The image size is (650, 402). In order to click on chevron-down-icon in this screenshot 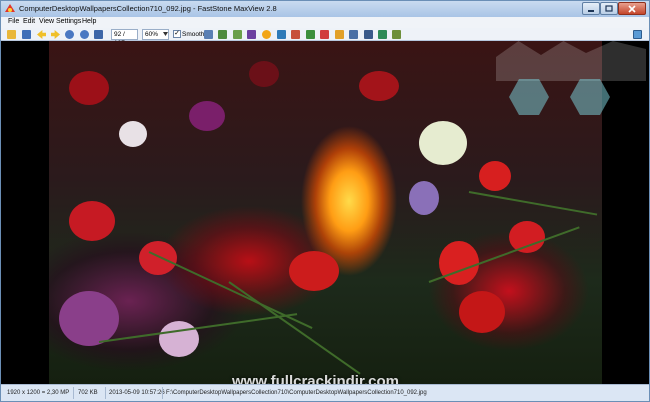, I will do `click(165, 34)`.